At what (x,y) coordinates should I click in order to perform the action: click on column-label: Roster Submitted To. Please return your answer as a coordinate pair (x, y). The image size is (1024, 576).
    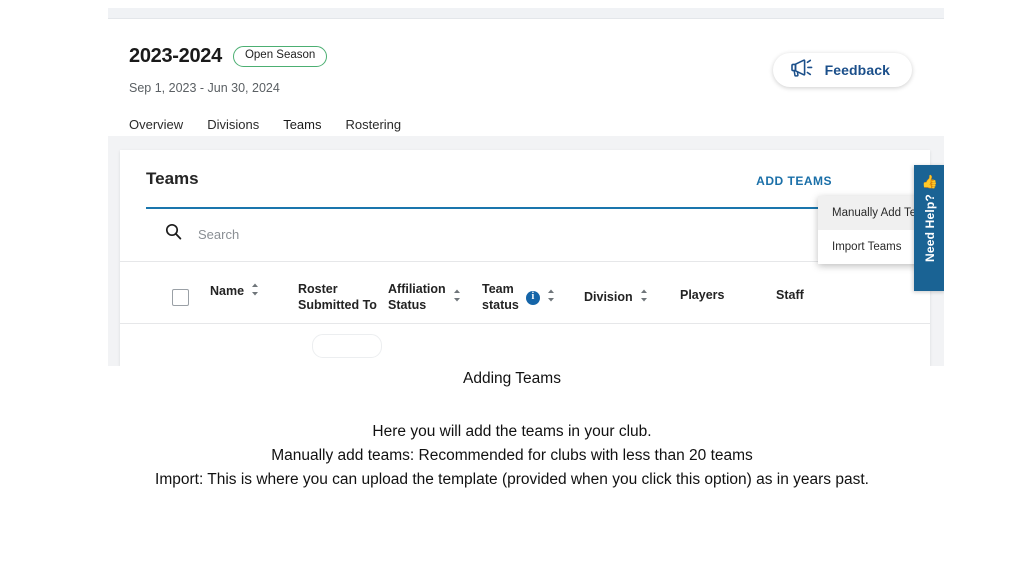
    Looking at the image, I should click on (337, 297).